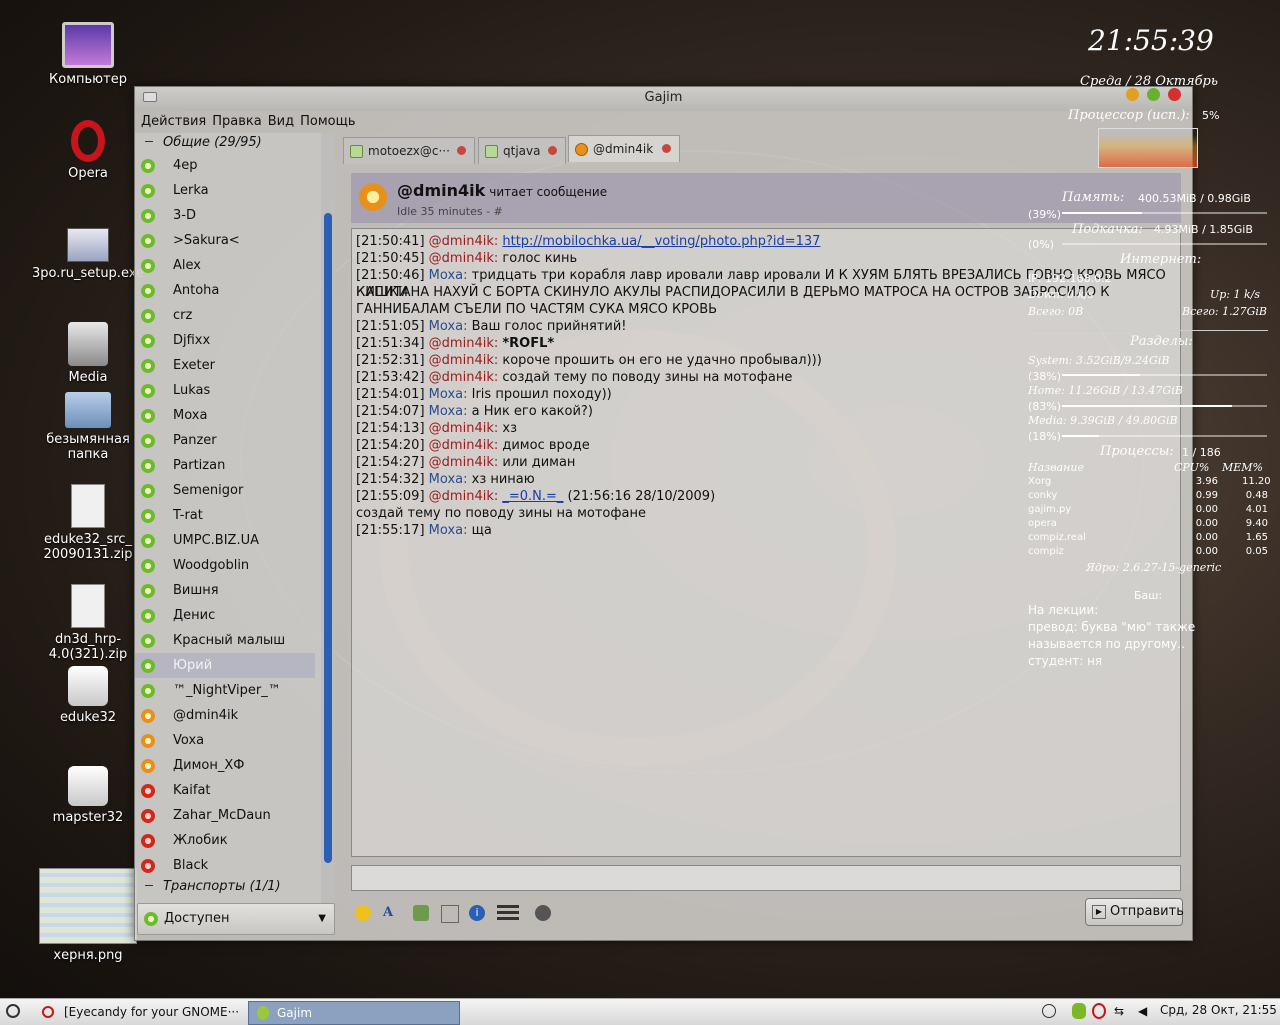 The height and width of the screenshot is (1025, 1280). What do you see at coordinates (639, 496) in the screenshot?
I see `message-text: (21:56:16 28/10/2009)` at bounding box center [639, 496].